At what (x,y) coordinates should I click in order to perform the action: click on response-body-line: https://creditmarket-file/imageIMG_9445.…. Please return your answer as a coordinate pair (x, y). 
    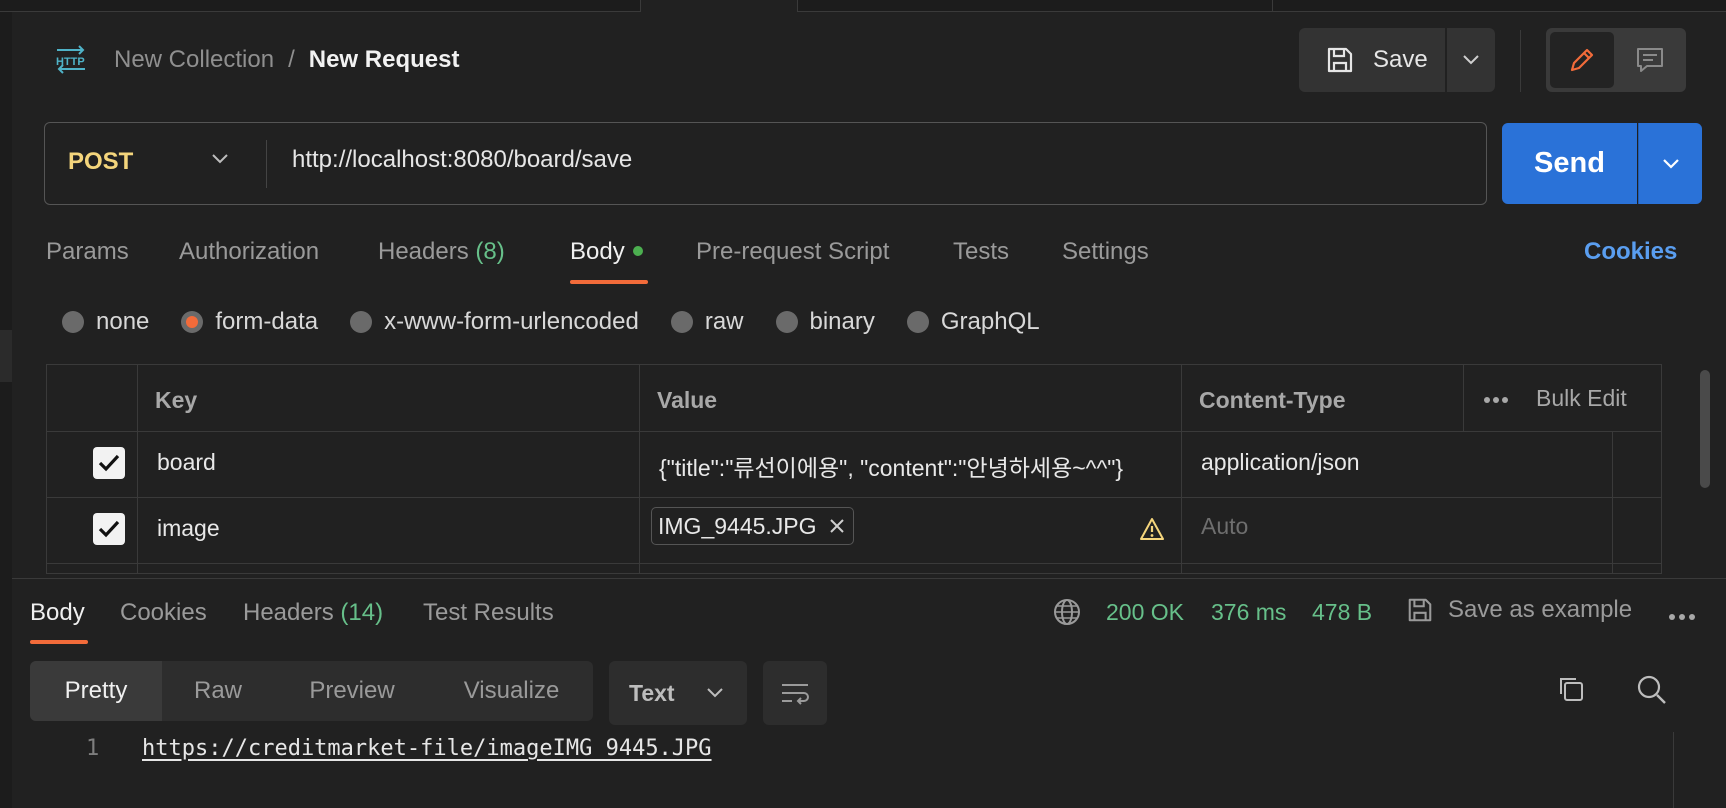
    Looking at the image, I should click on (427, 748).